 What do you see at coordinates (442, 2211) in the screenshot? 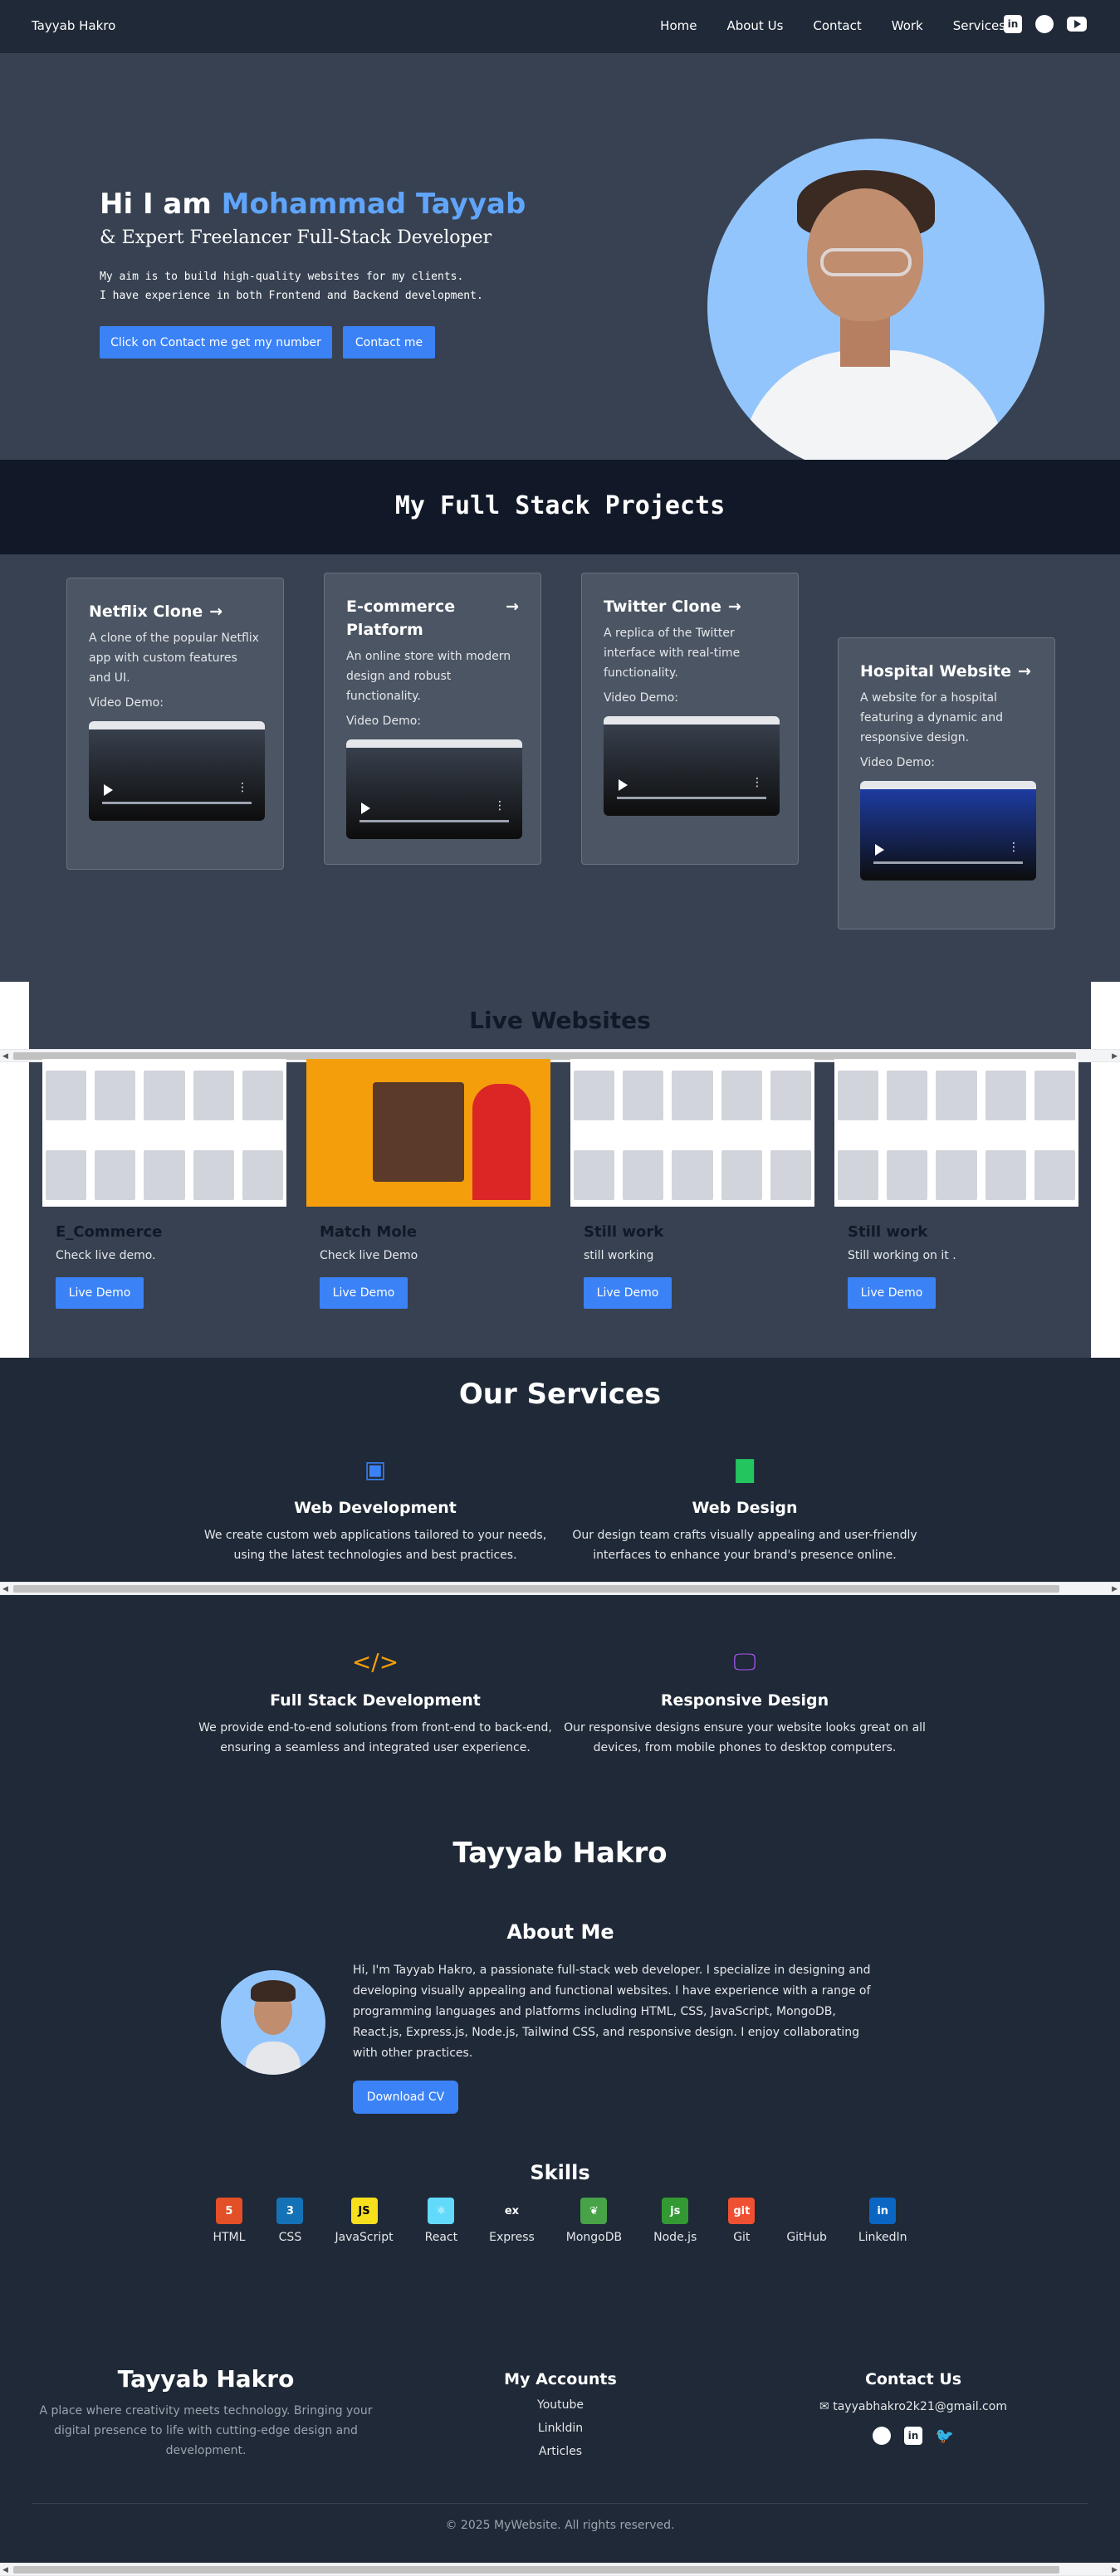
I see `react-icon: ⚛` at bounding box center [442, 2211].